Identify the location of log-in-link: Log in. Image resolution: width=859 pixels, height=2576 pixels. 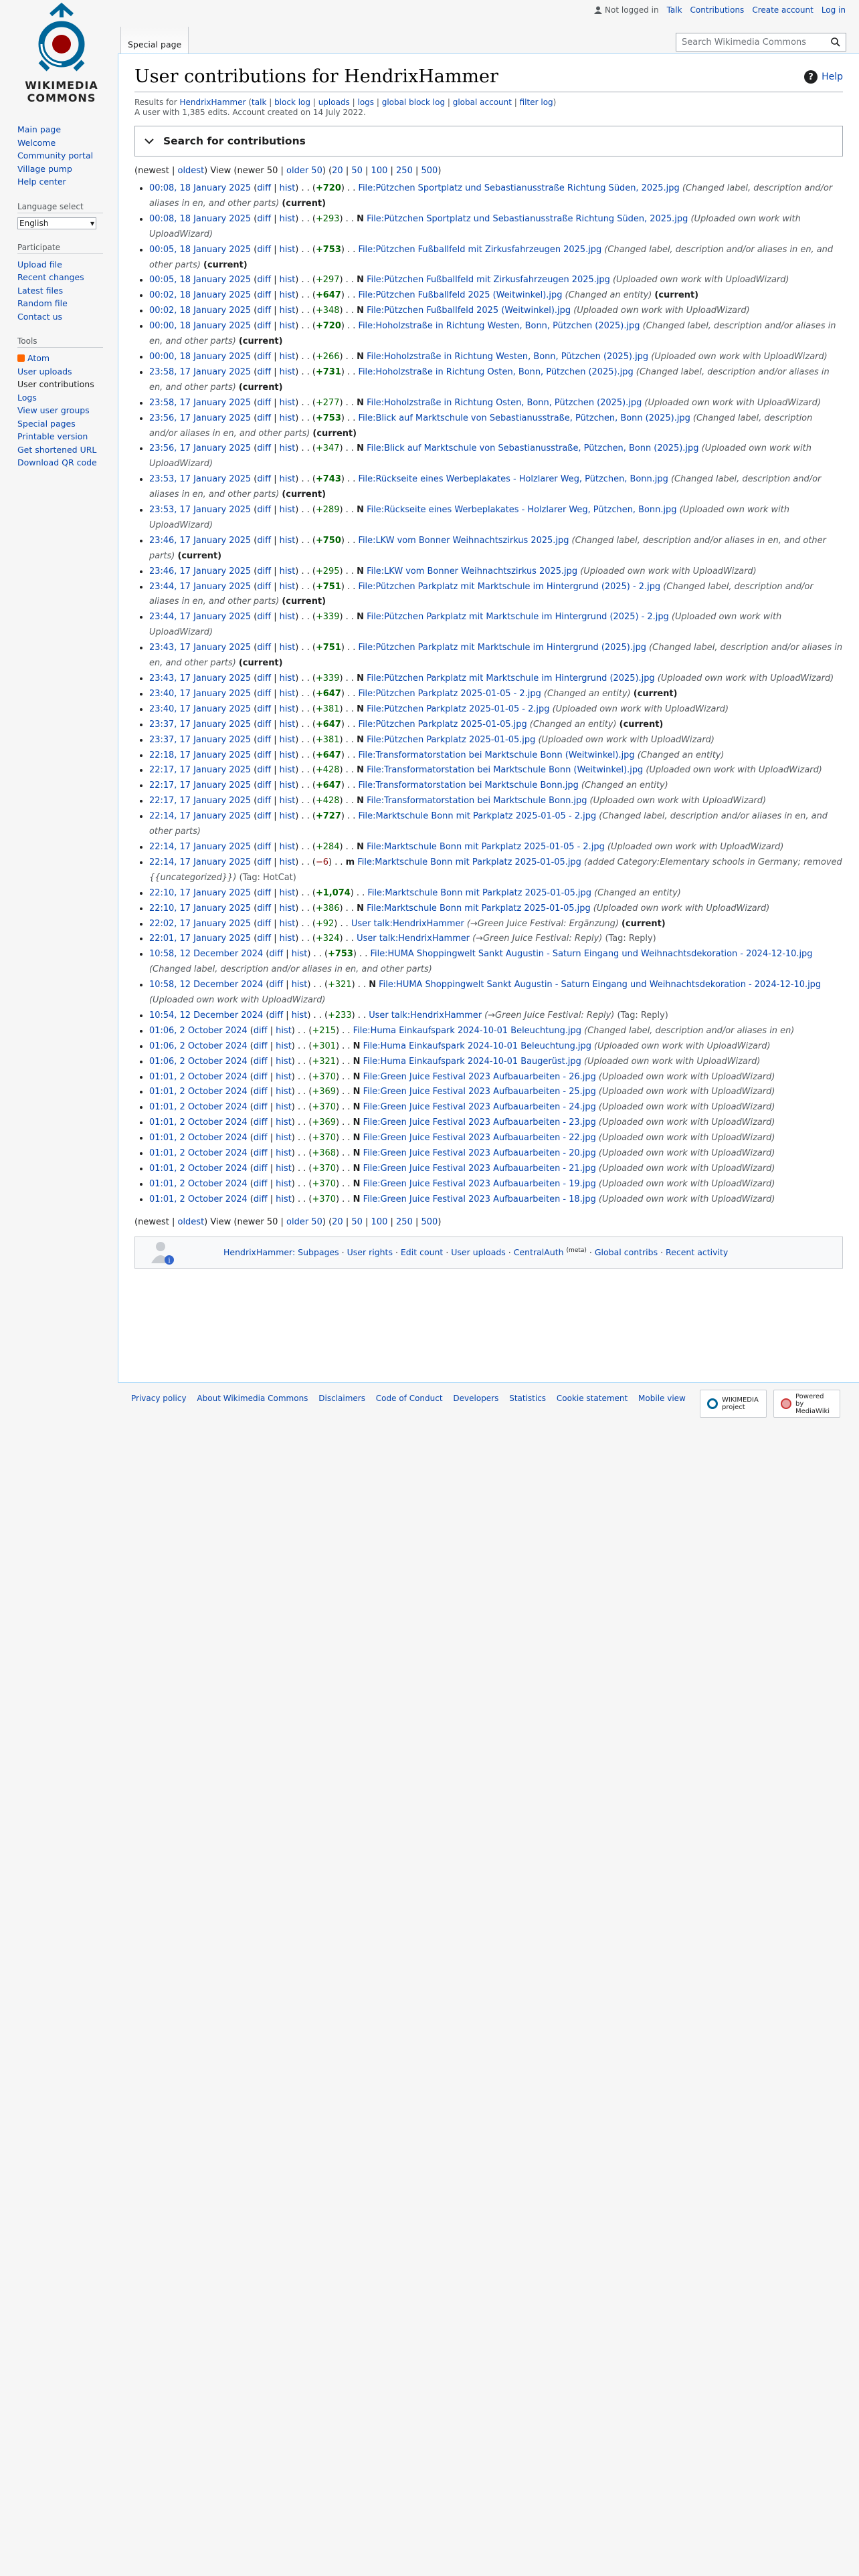
(834, 10).